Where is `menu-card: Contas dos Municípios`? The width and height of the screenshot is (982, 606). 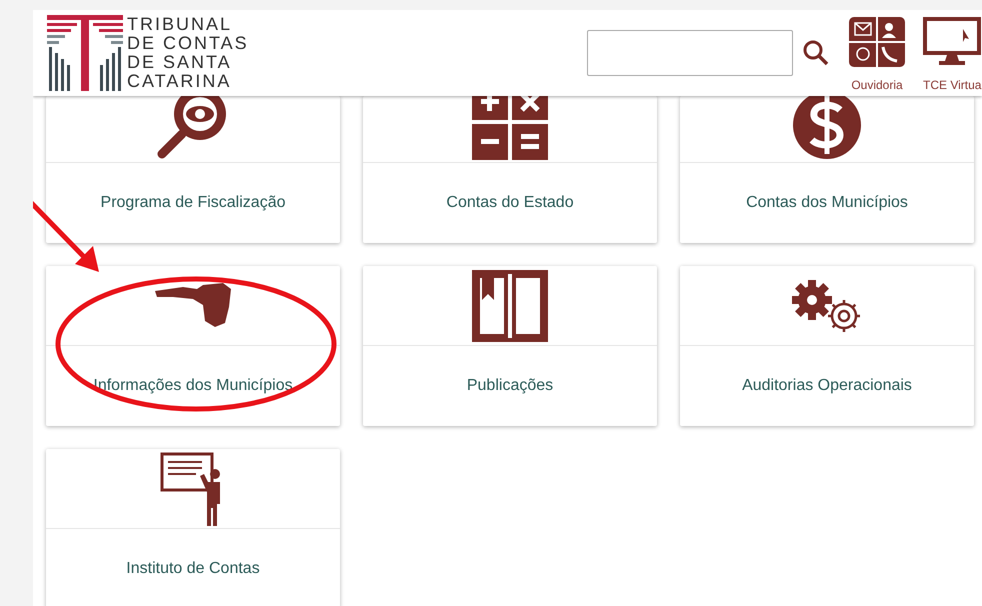
menu-card: Contas dos Municípios is located at coordinates (827, 169).